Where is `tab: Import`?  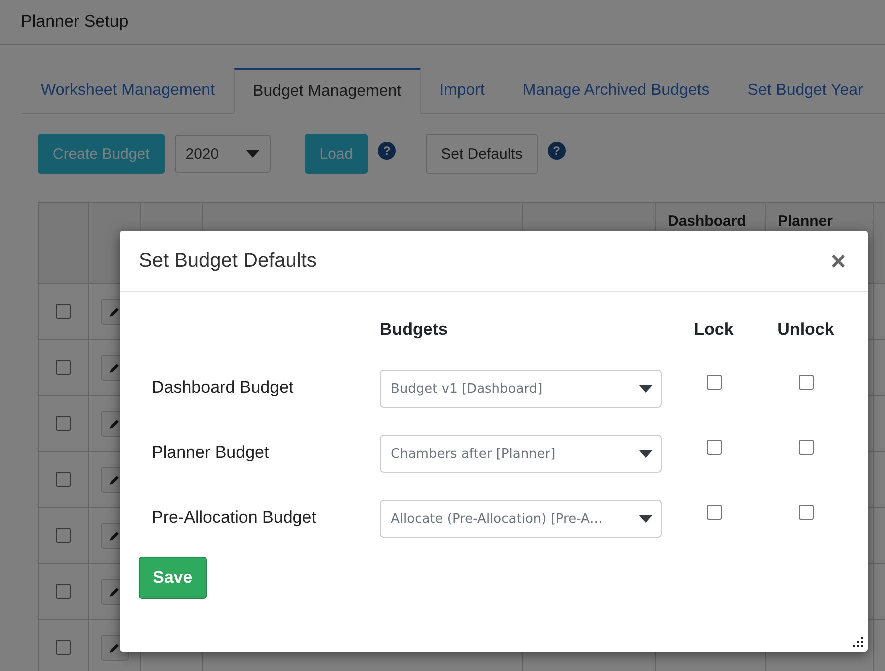
tab: Import is located at coordinates (462, 90).